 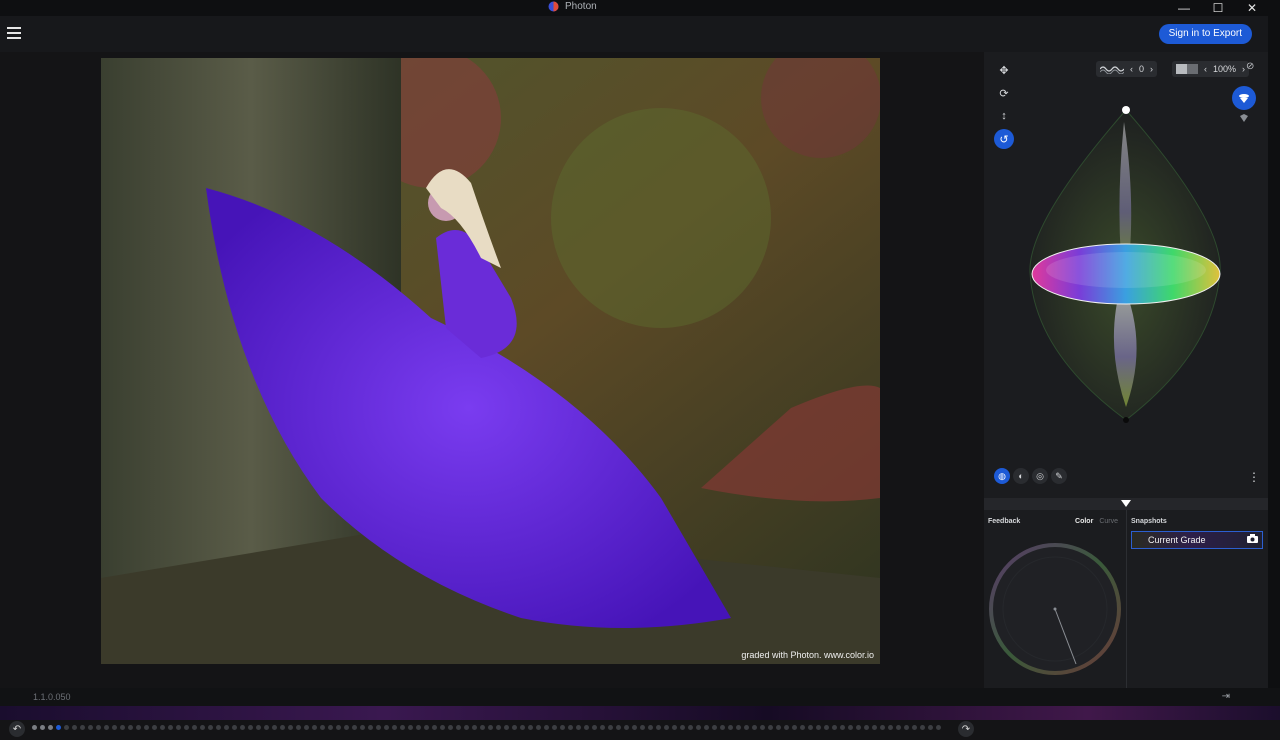 I want to click on opacity-next-icon: ›, so click(x=1243, y=69).